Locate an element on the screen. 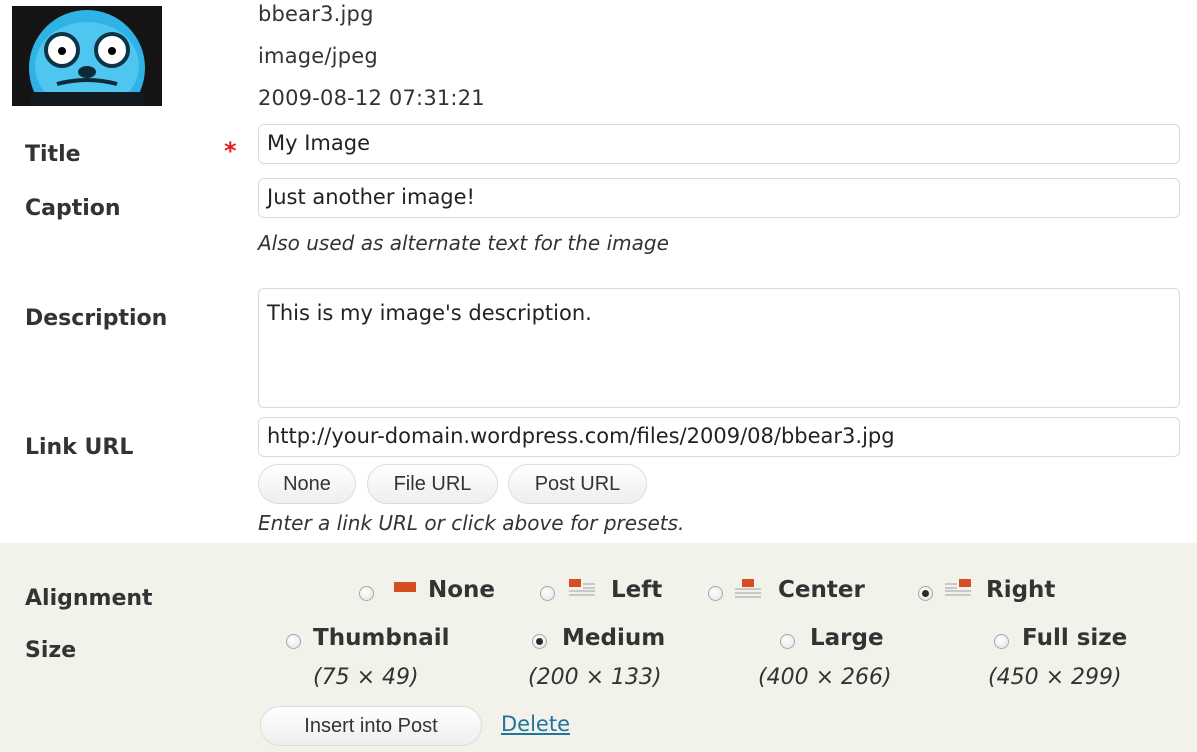  image-thumbnail is located at coordinates (87, 56).